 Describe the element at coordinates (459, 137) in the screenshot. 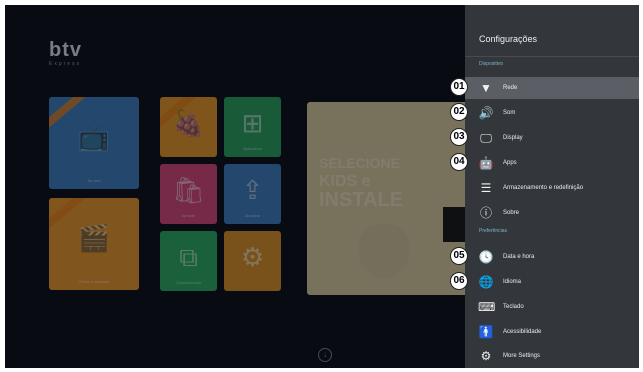

I see `callout-badge: 03` at that location.